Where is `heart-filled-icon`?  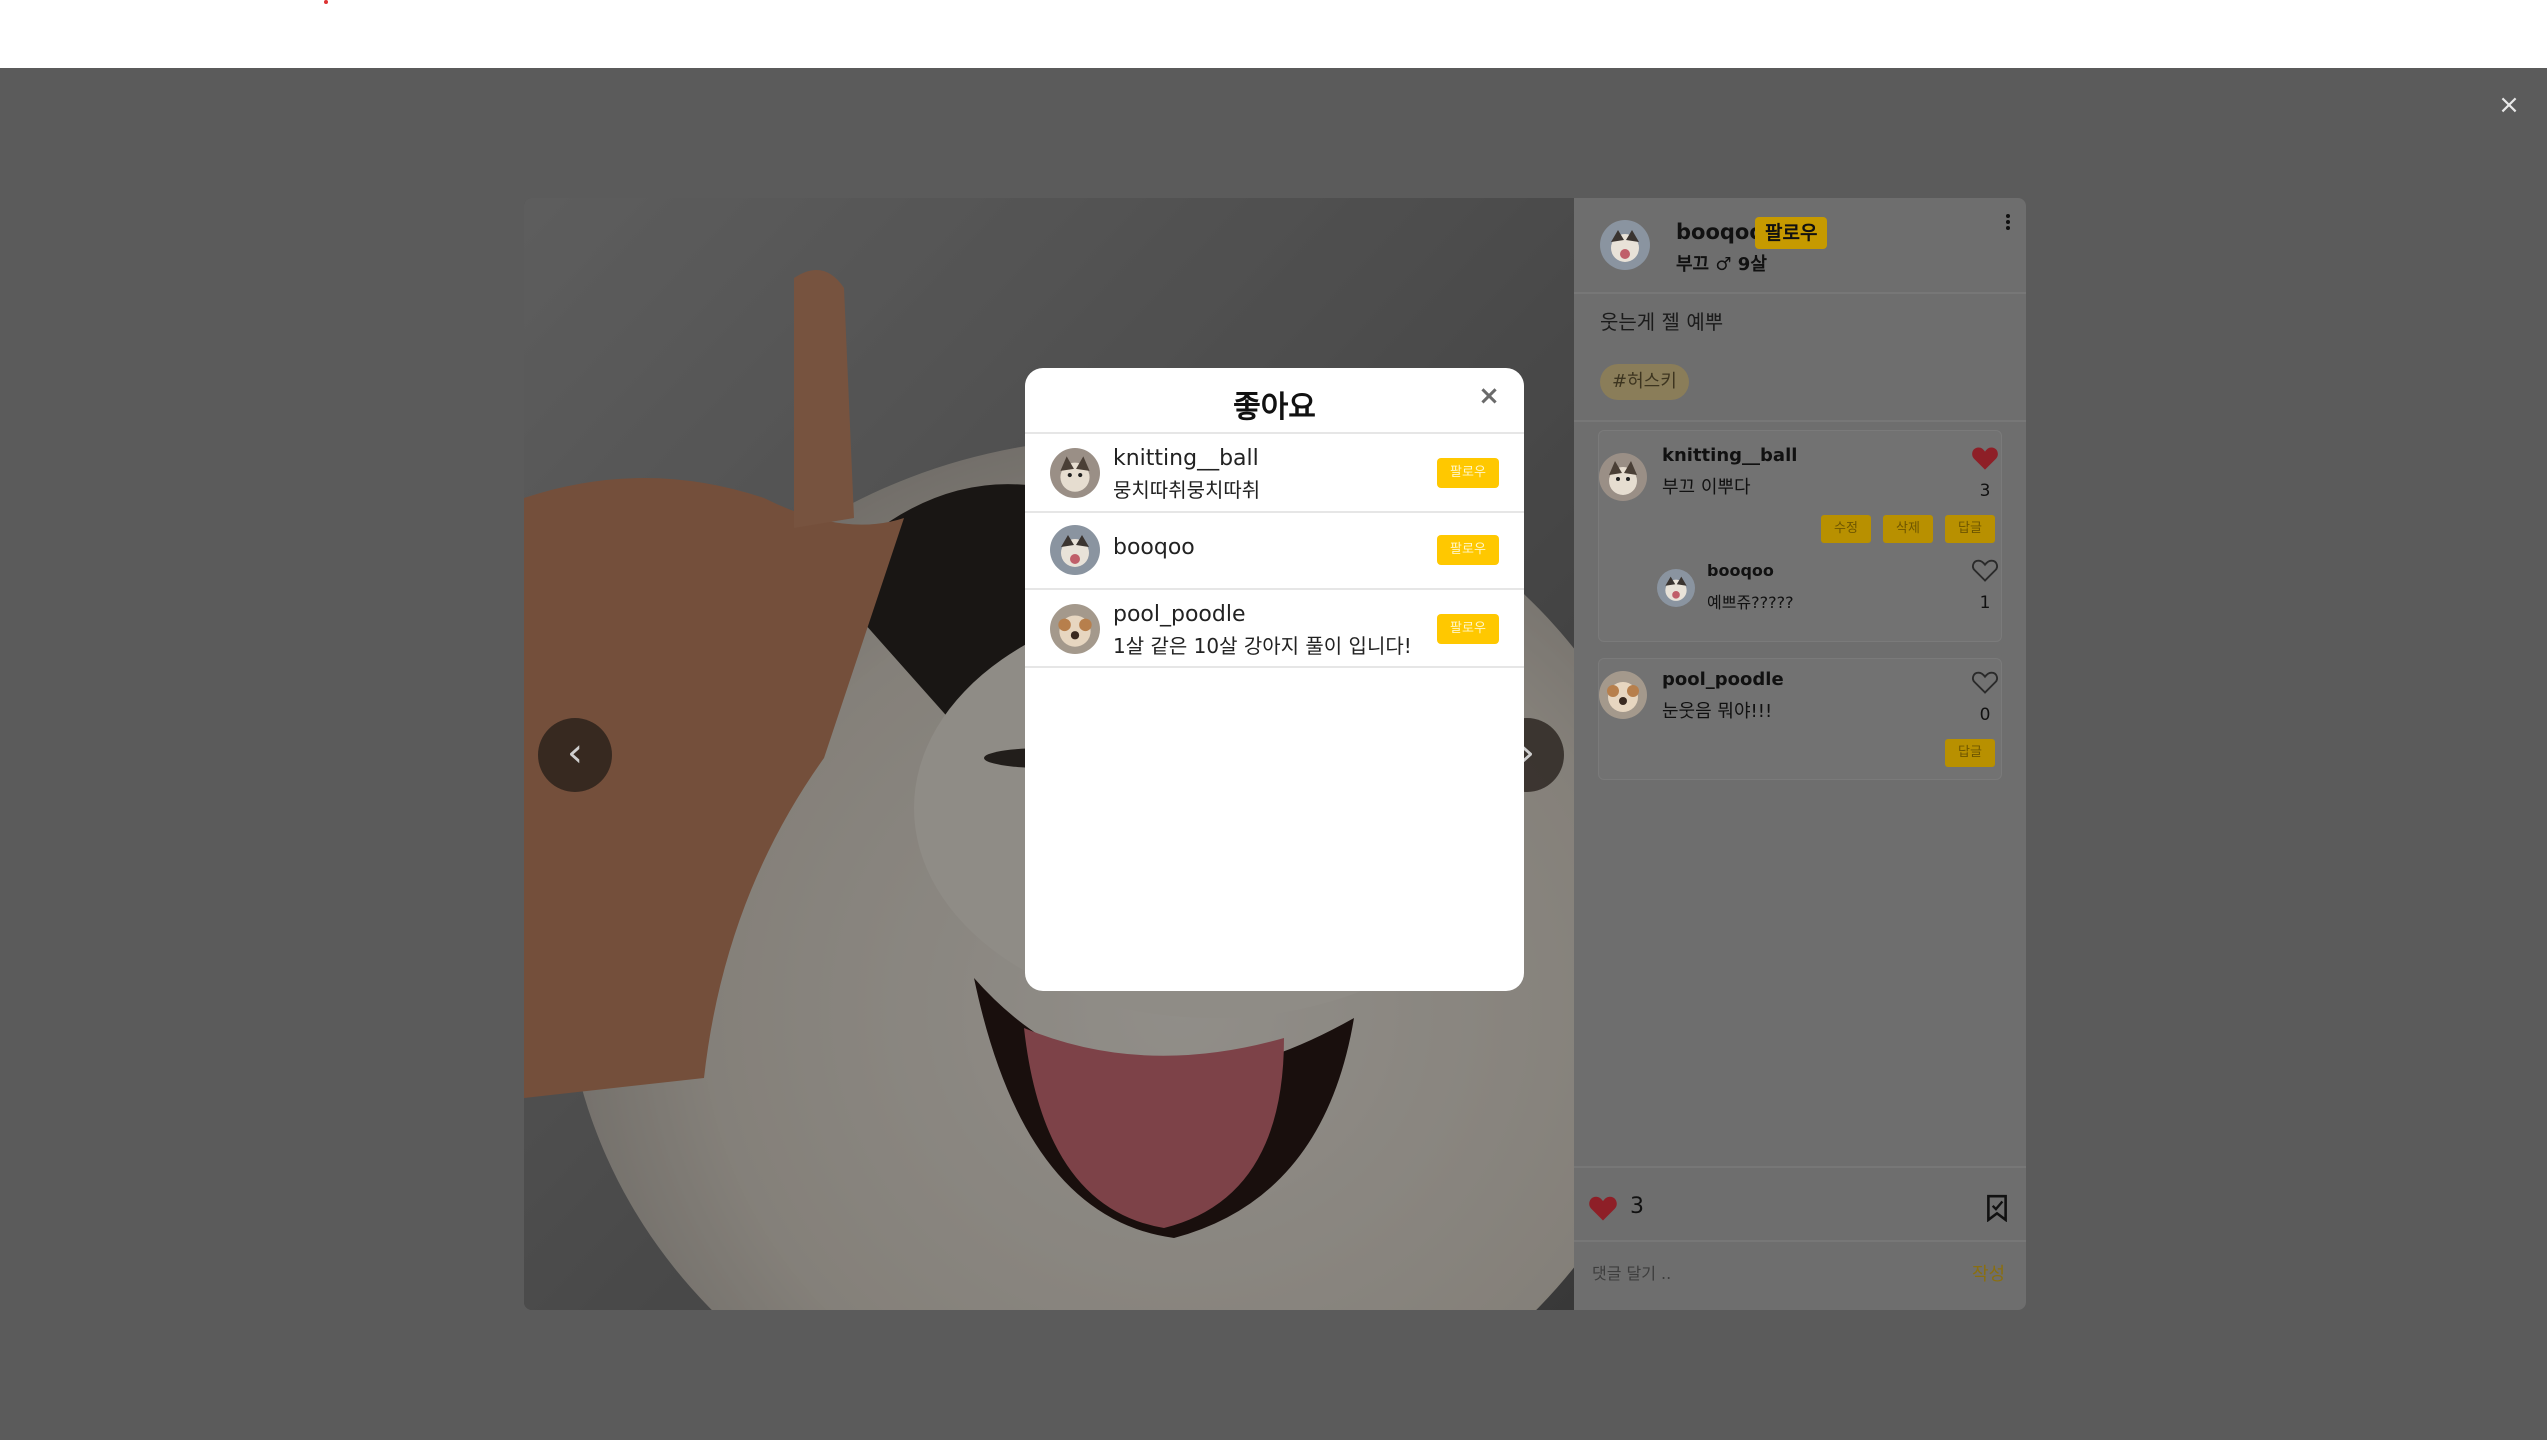 heart-filled-icon is located at coordinates (1985, 458).